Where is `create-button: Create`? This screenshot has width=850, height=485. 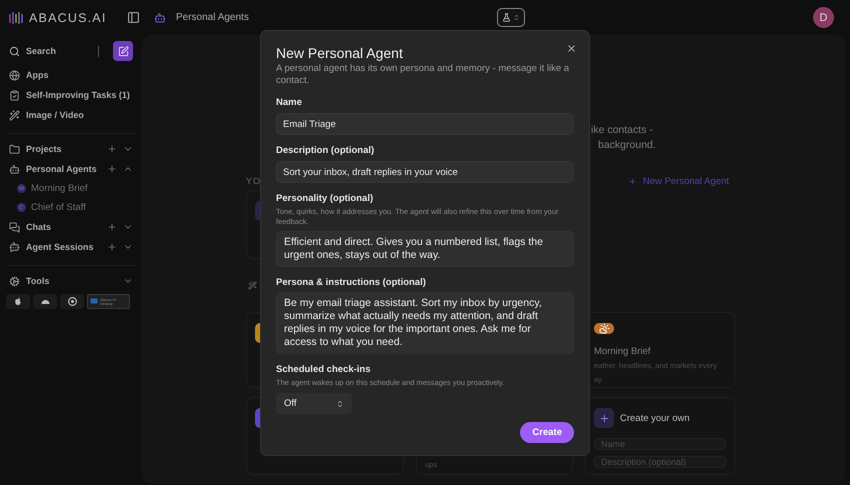 create-button: Create is located at coordinates (547, 432).